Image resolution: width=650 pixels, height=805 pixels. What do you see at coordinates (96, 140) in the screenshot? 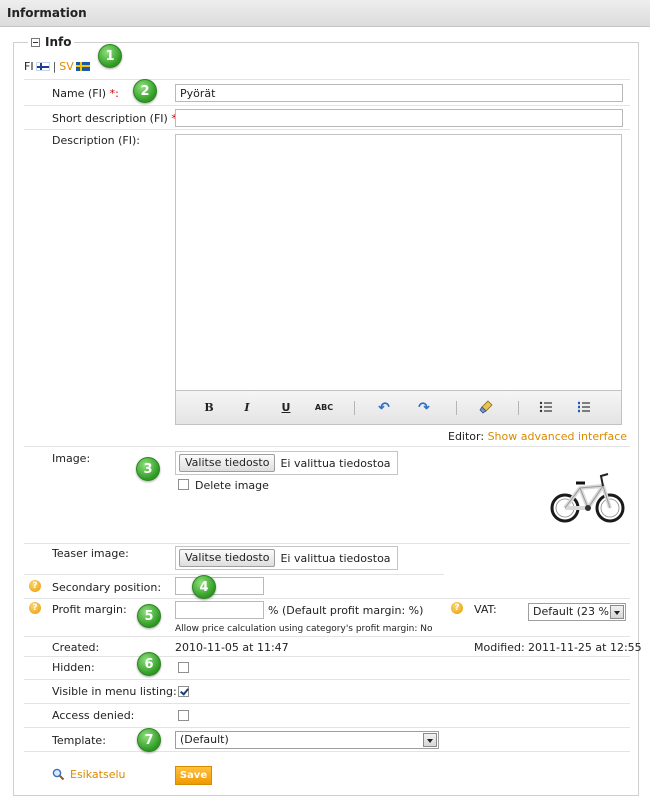
I see `description-label: Description (FI):` at bounding box center [96, 140].